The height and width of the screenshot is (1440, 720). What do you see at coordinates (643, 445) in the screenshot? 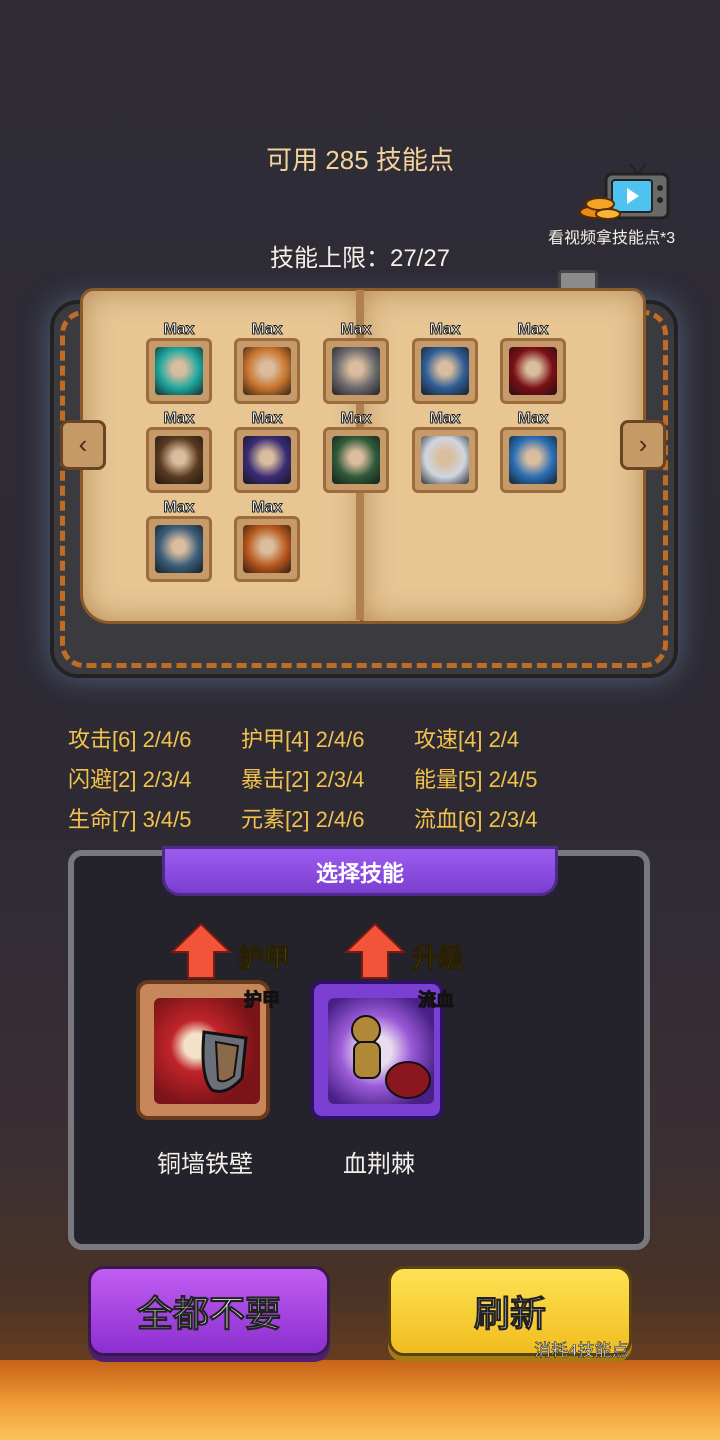
I see `next-page-arrow-icon: ›` at bounding box center [643, 445].